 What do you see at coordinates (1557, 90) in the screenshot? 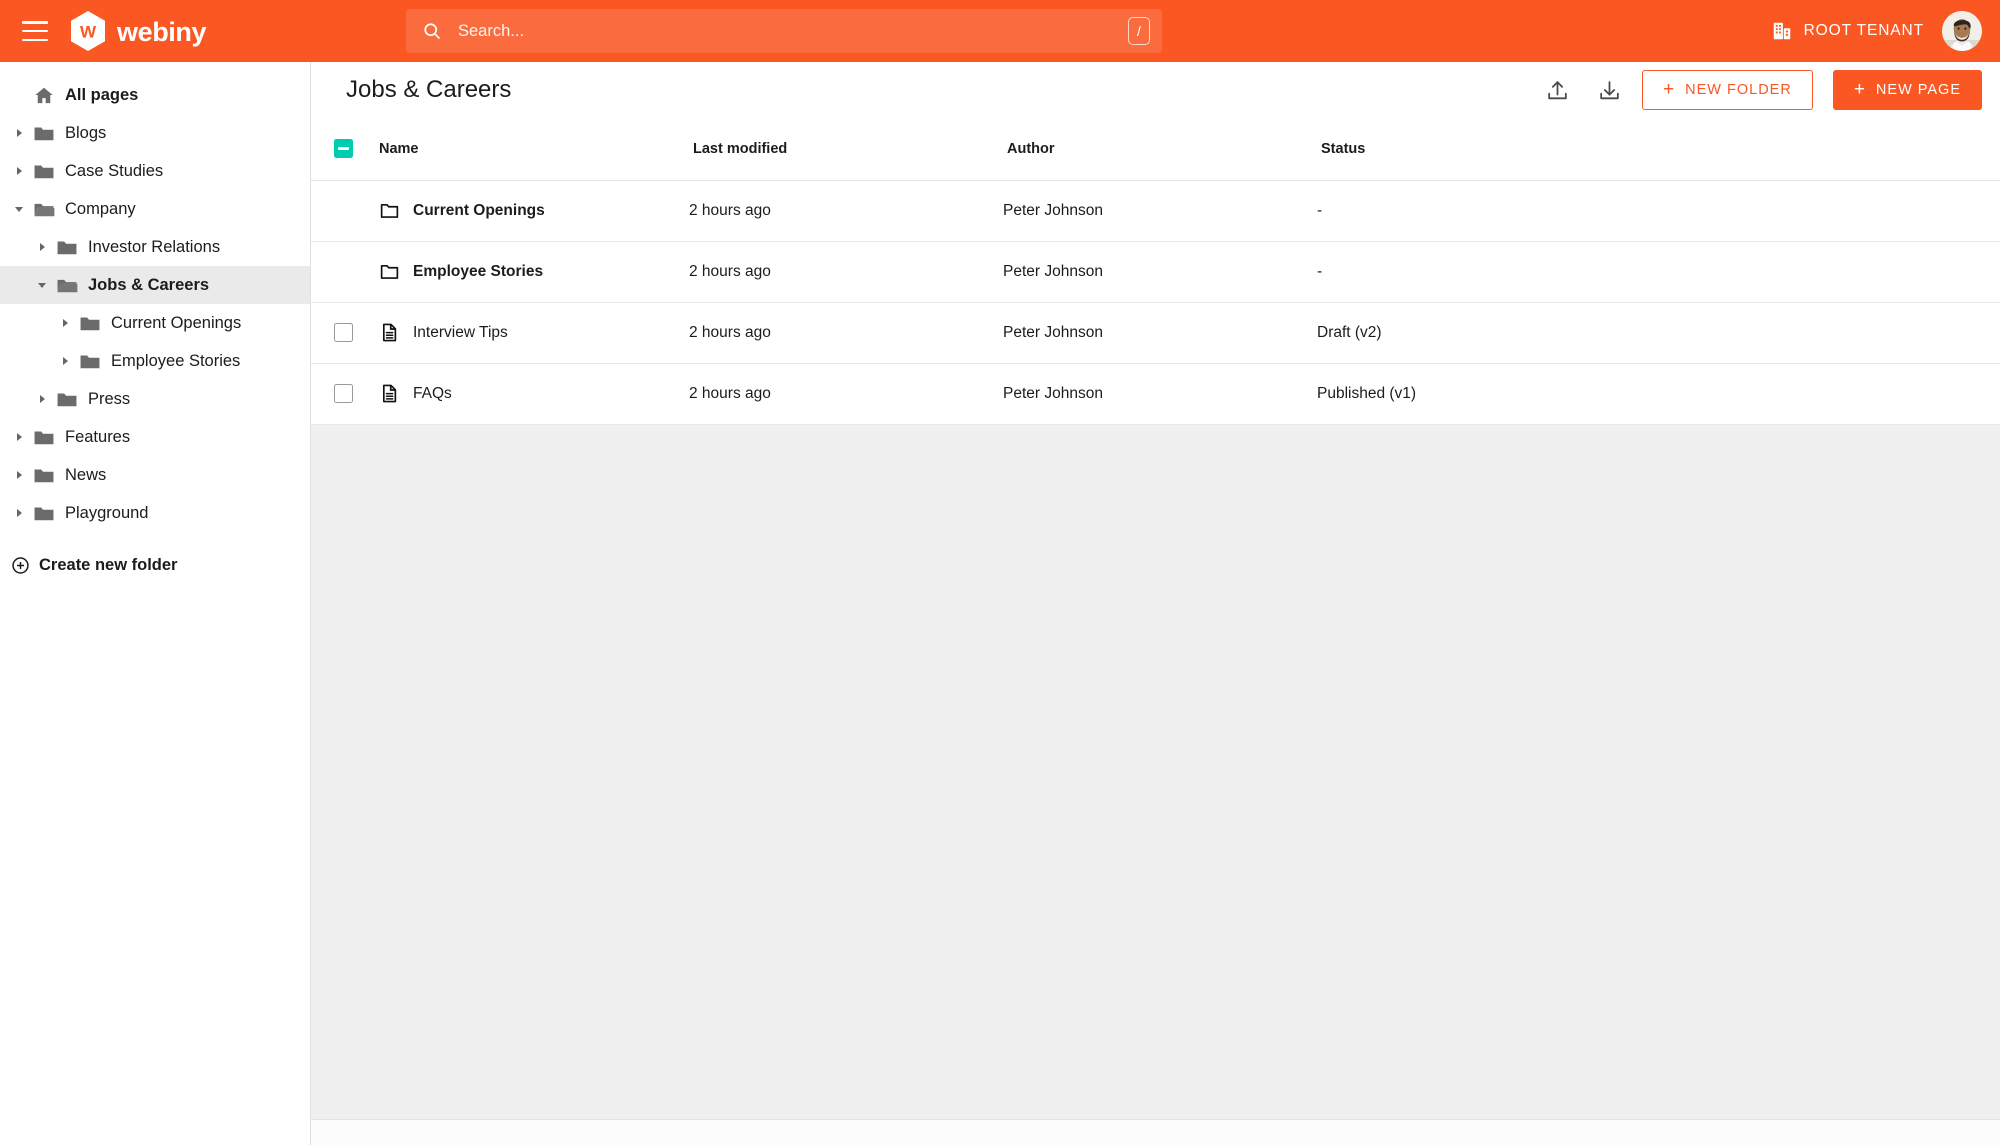
I see `import-pages-button` at bounding box center [1557, 90].